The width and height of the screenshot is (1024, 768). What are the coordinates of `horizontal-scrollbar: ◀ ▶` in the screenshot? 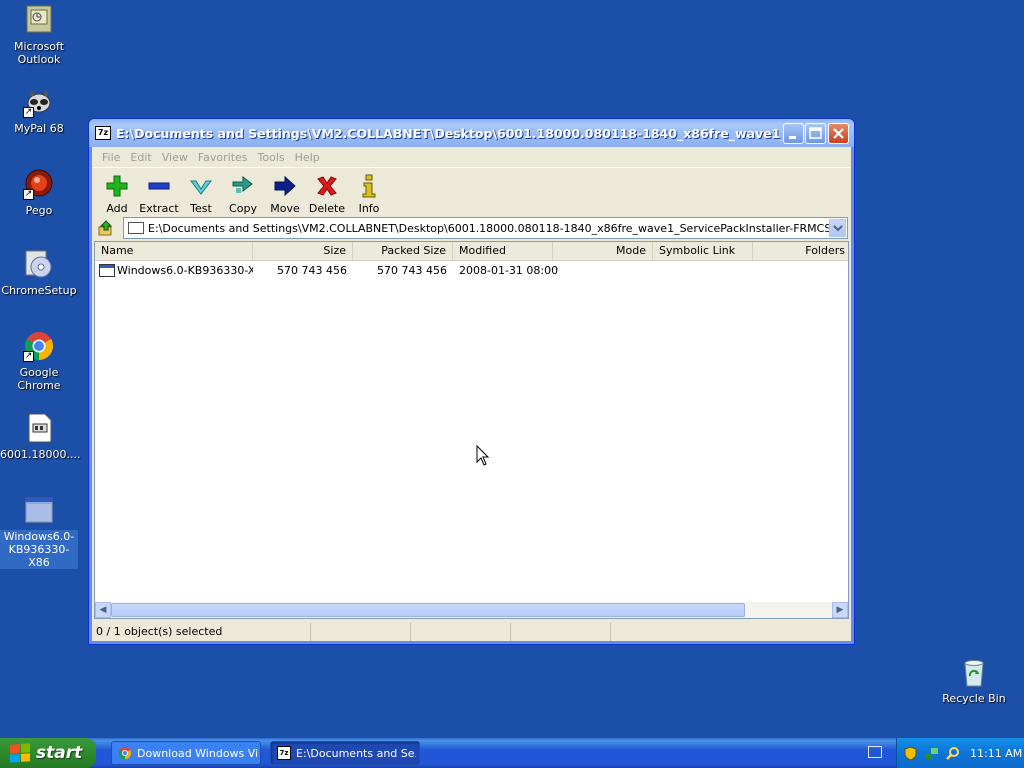 It's located at (471, 610).